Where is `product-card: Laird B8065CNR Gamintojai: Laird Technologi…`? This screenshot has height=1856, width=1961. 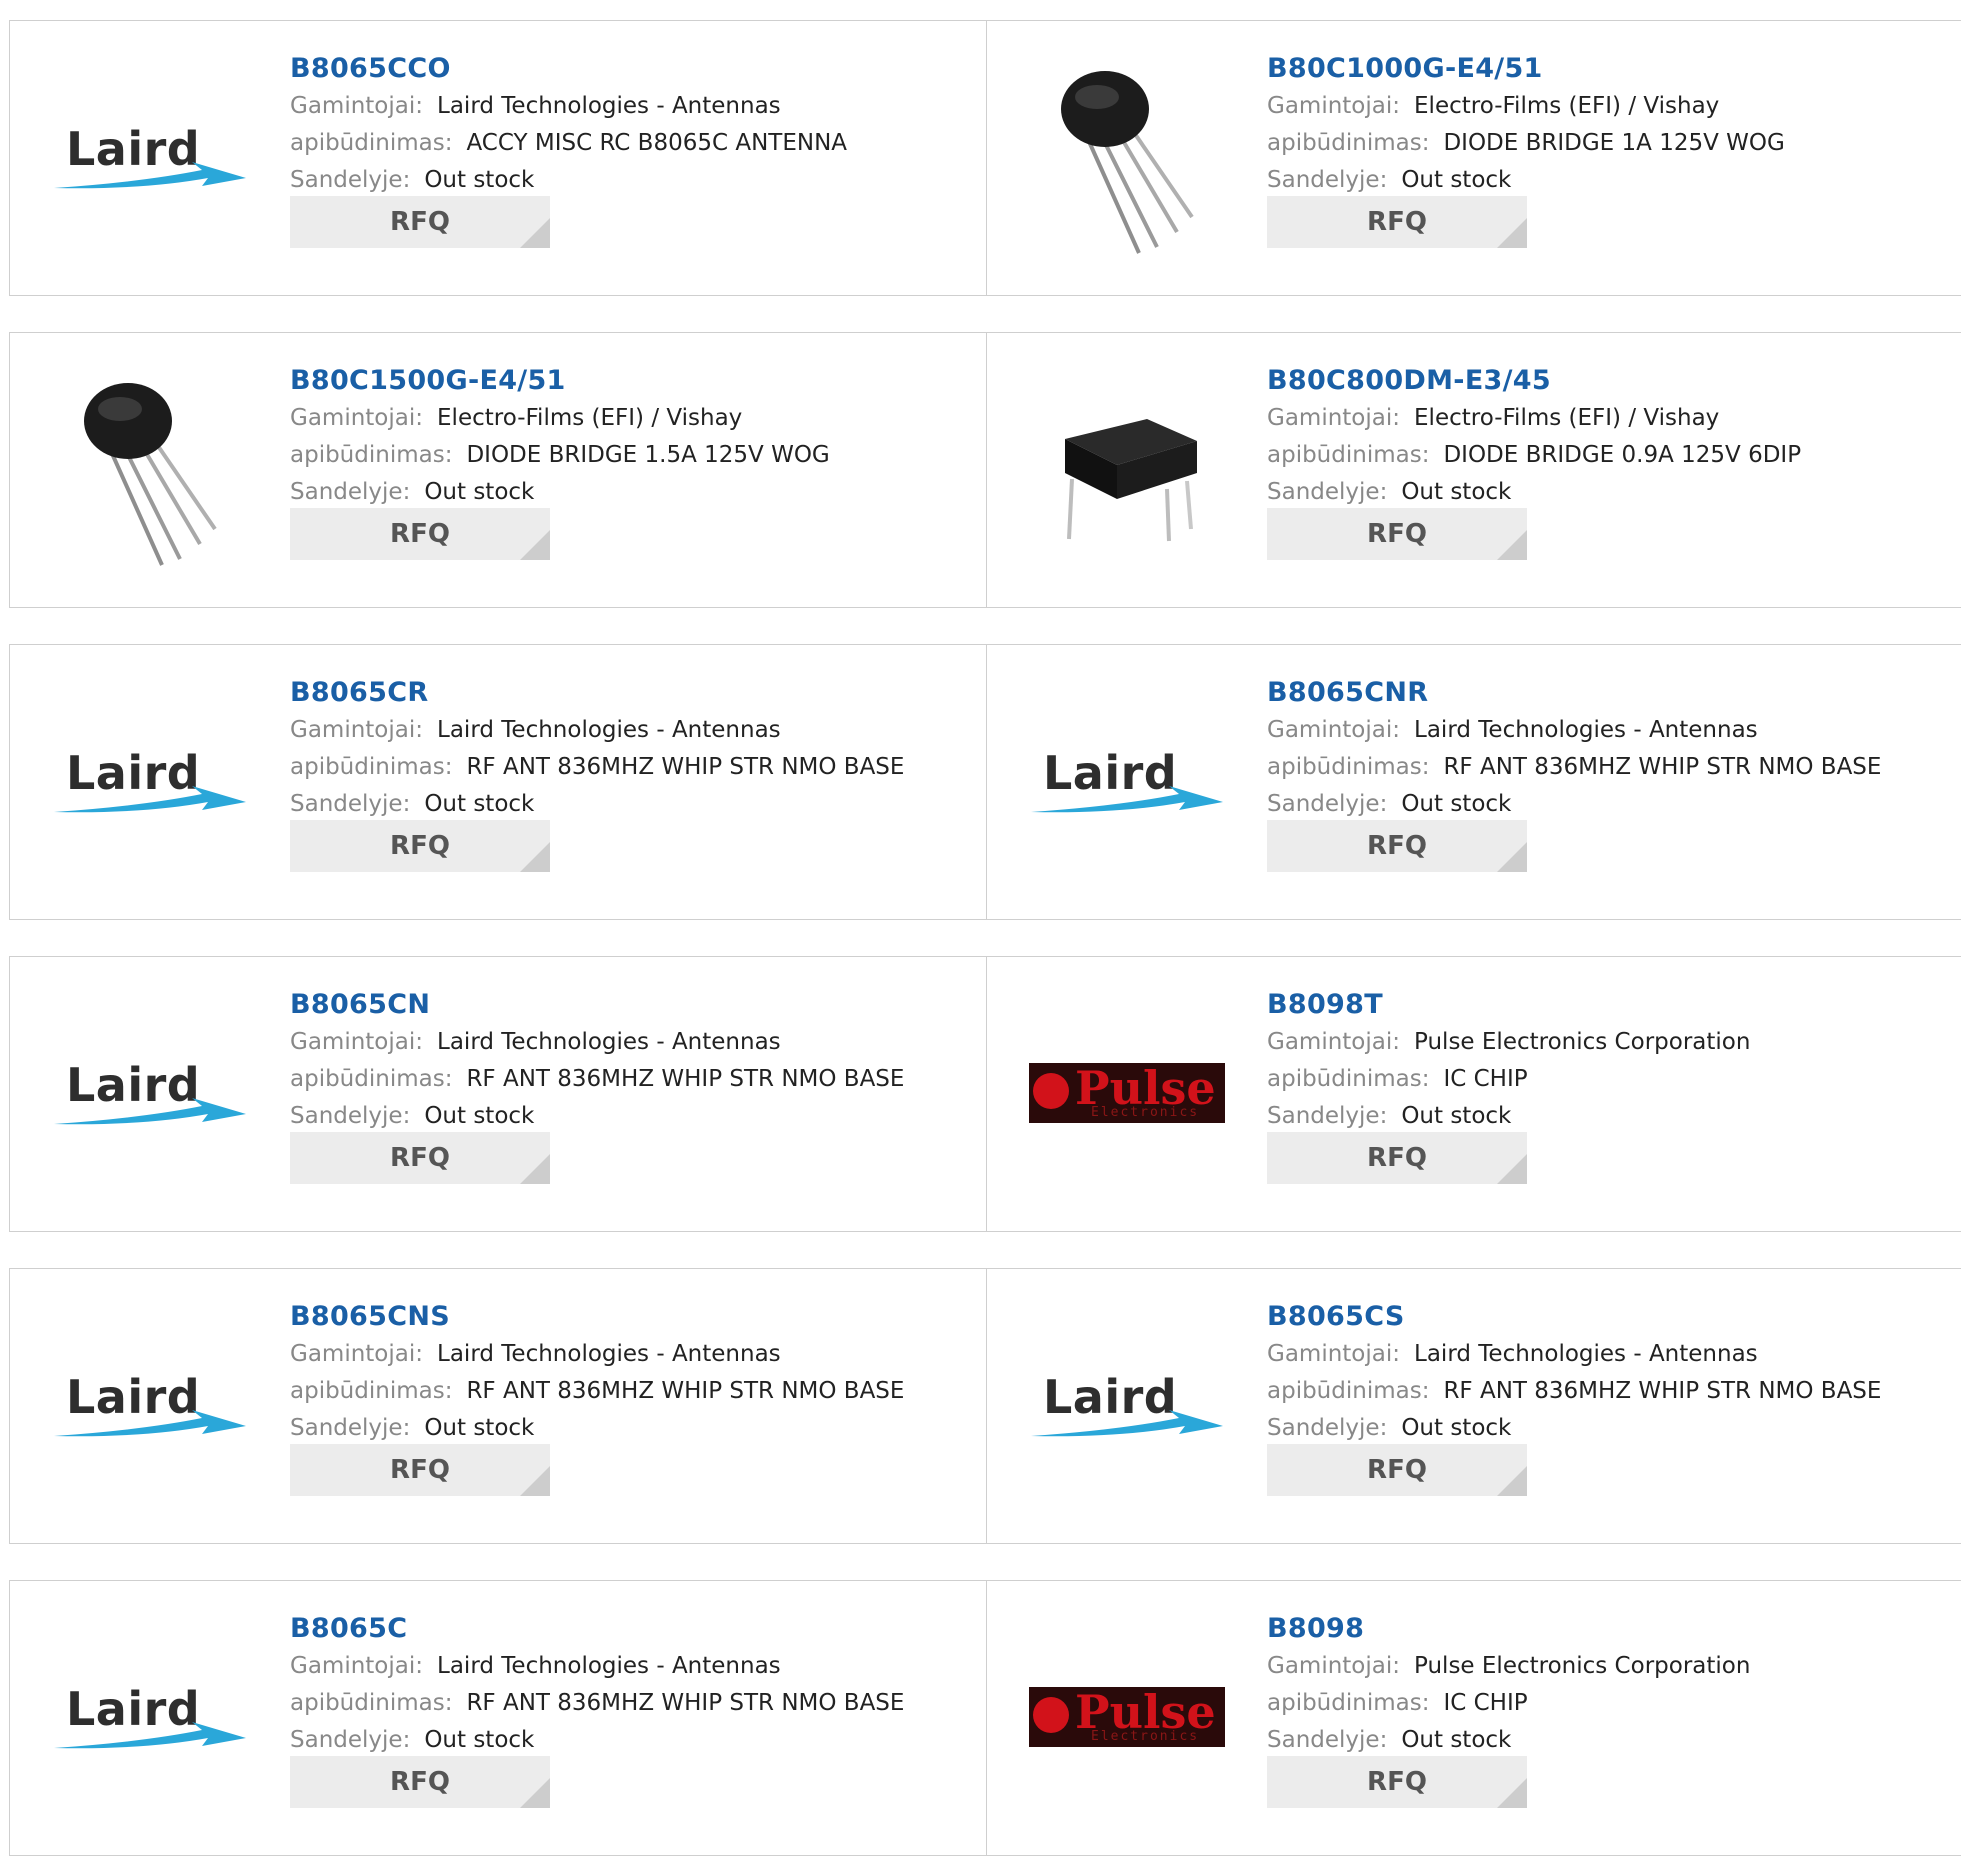
product-card: Laird B8065CNR Gamintojai: Laird Technologi… is located at coordinates (1474, 782).